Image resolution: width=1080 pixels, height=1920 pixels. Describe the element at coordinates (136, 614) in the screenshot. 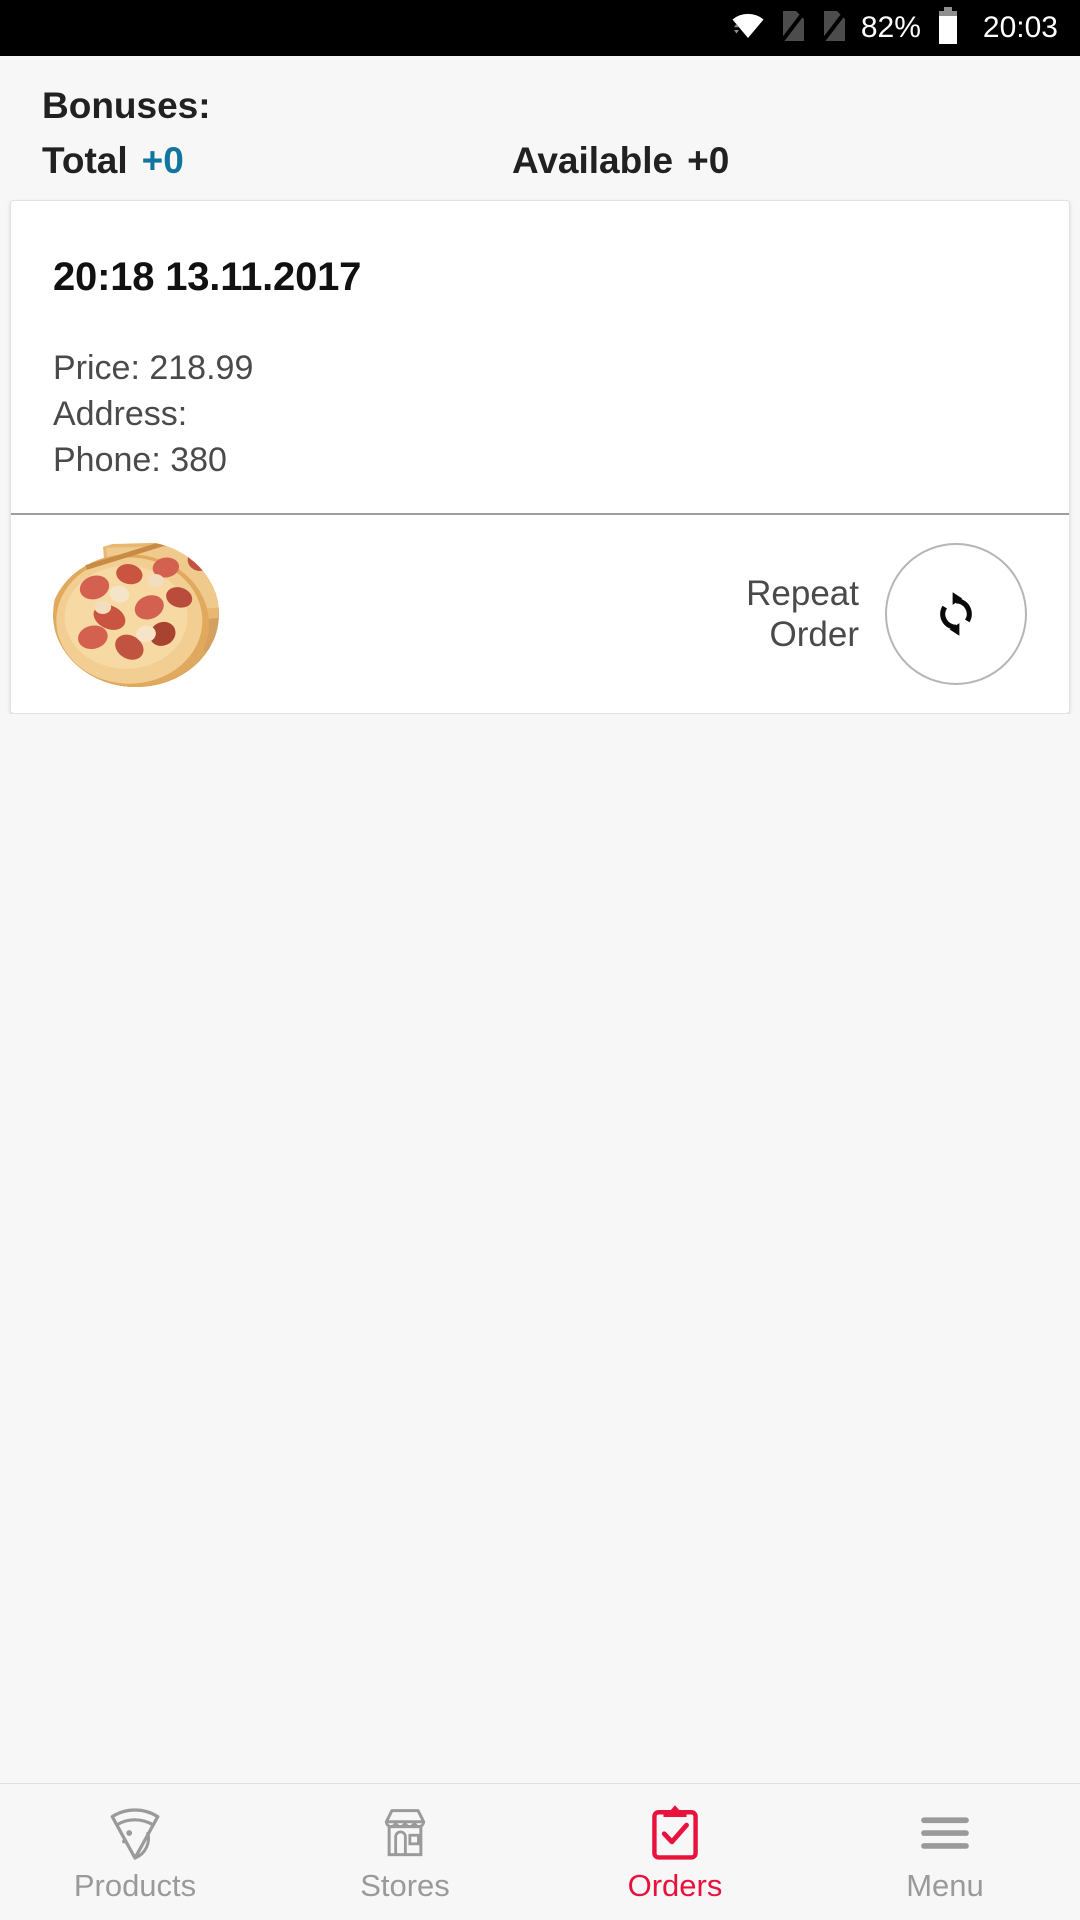

I see `pizza-thumbnail-image` at that location.